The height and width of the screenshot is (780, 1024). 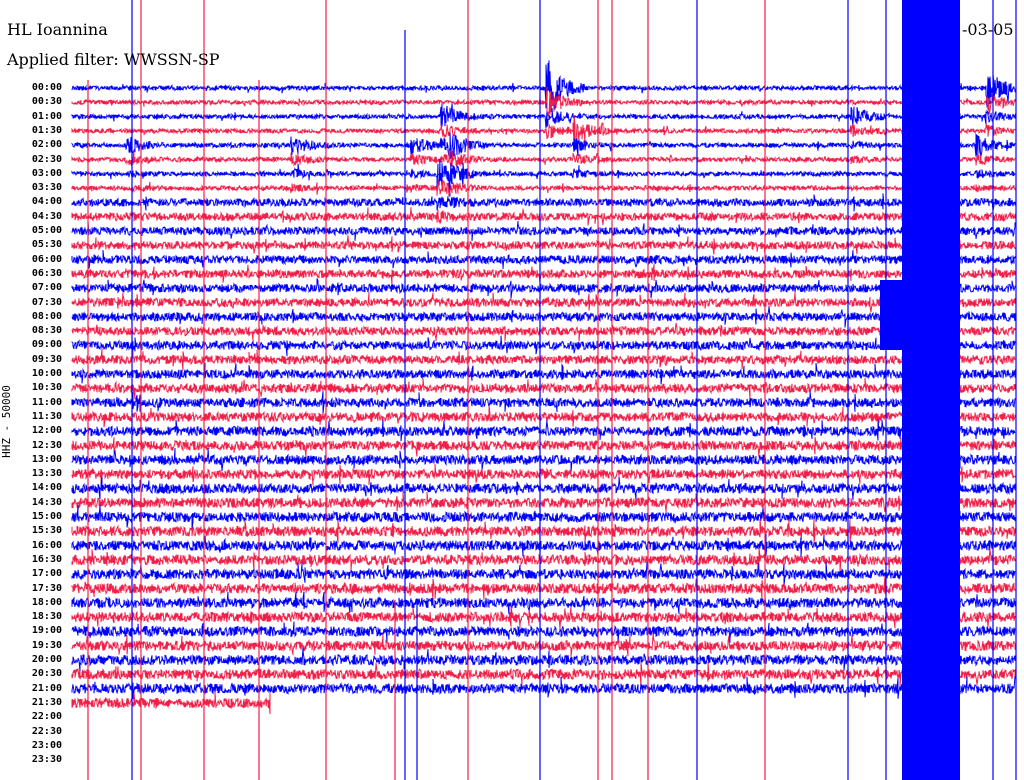 What do you see at coordinates (46, 745) in the screenshot?
I see `row-label: 23:00` at bounding box center [46, 745].